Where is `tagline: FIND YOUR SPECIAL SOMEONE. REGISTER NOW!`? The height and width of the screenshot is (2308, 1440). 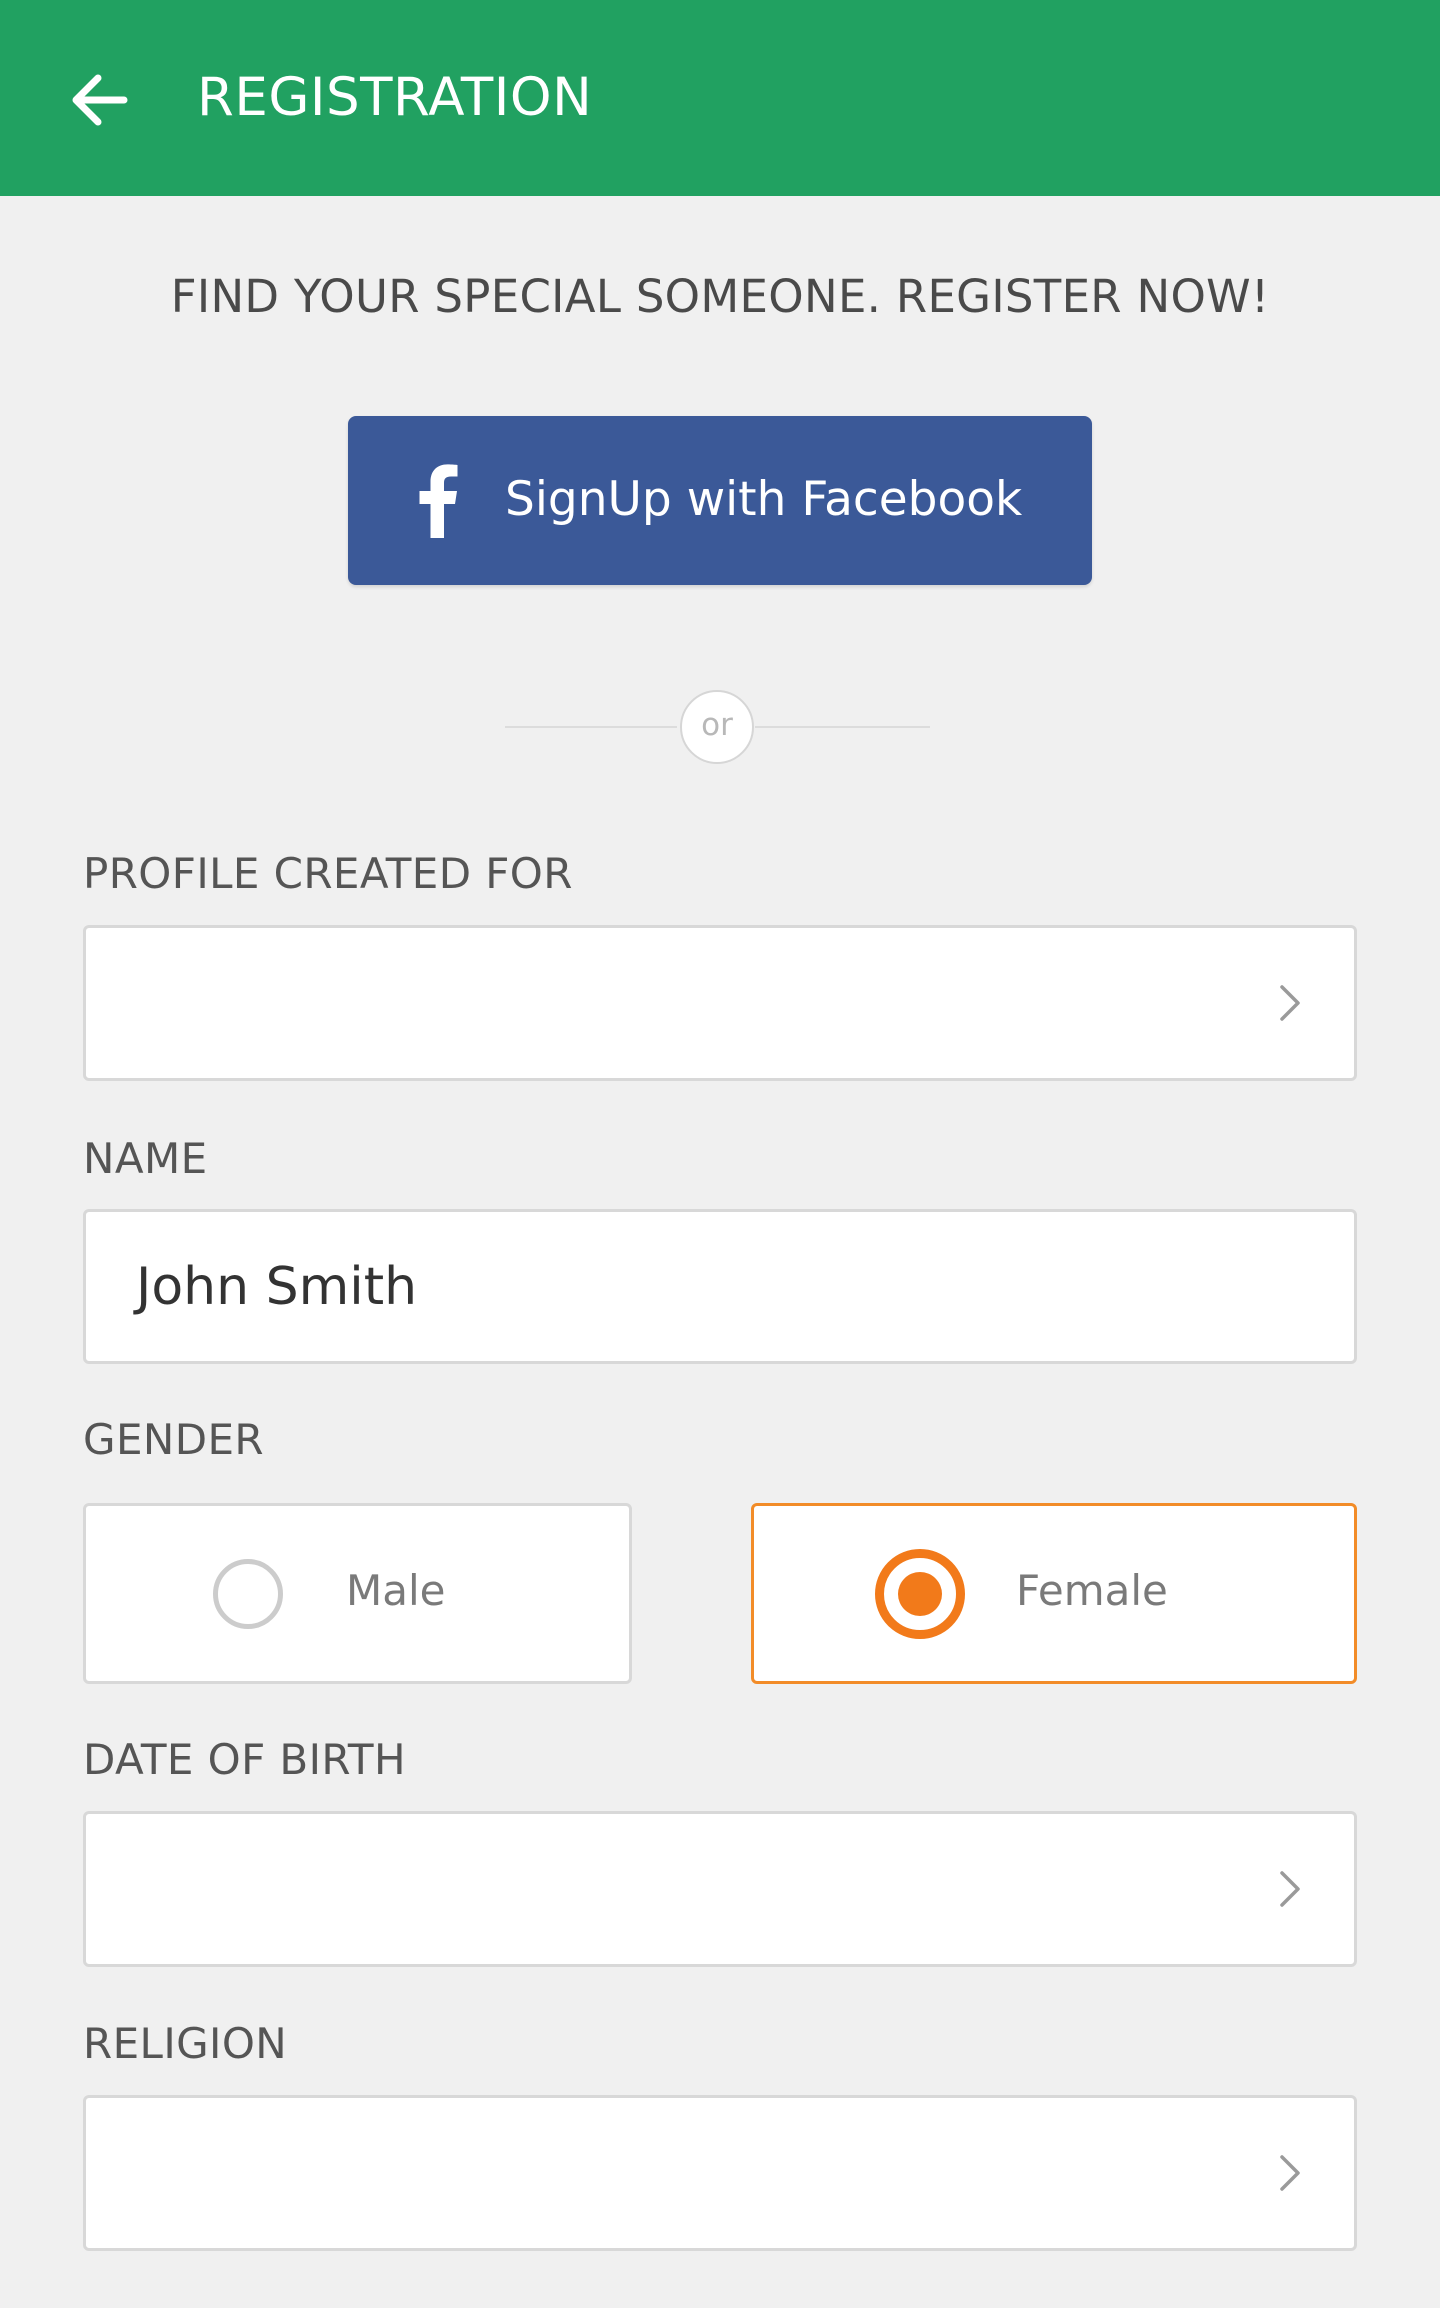
tagline: FIND YOUR SPECIAL SOMEONE. REGISTER NOW! is located at coordinates (720, 296).